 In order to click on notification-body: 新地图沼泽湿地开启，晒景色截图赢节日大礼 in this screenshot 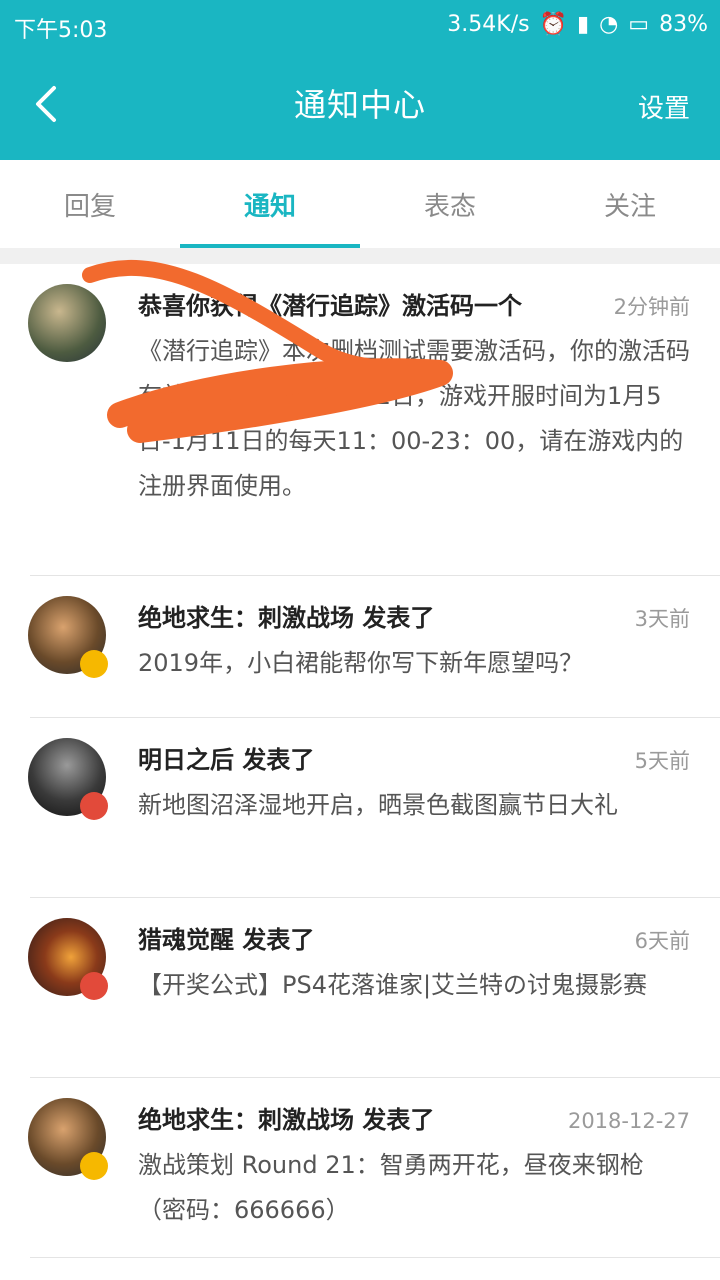, I will do `click(378, 805)`.